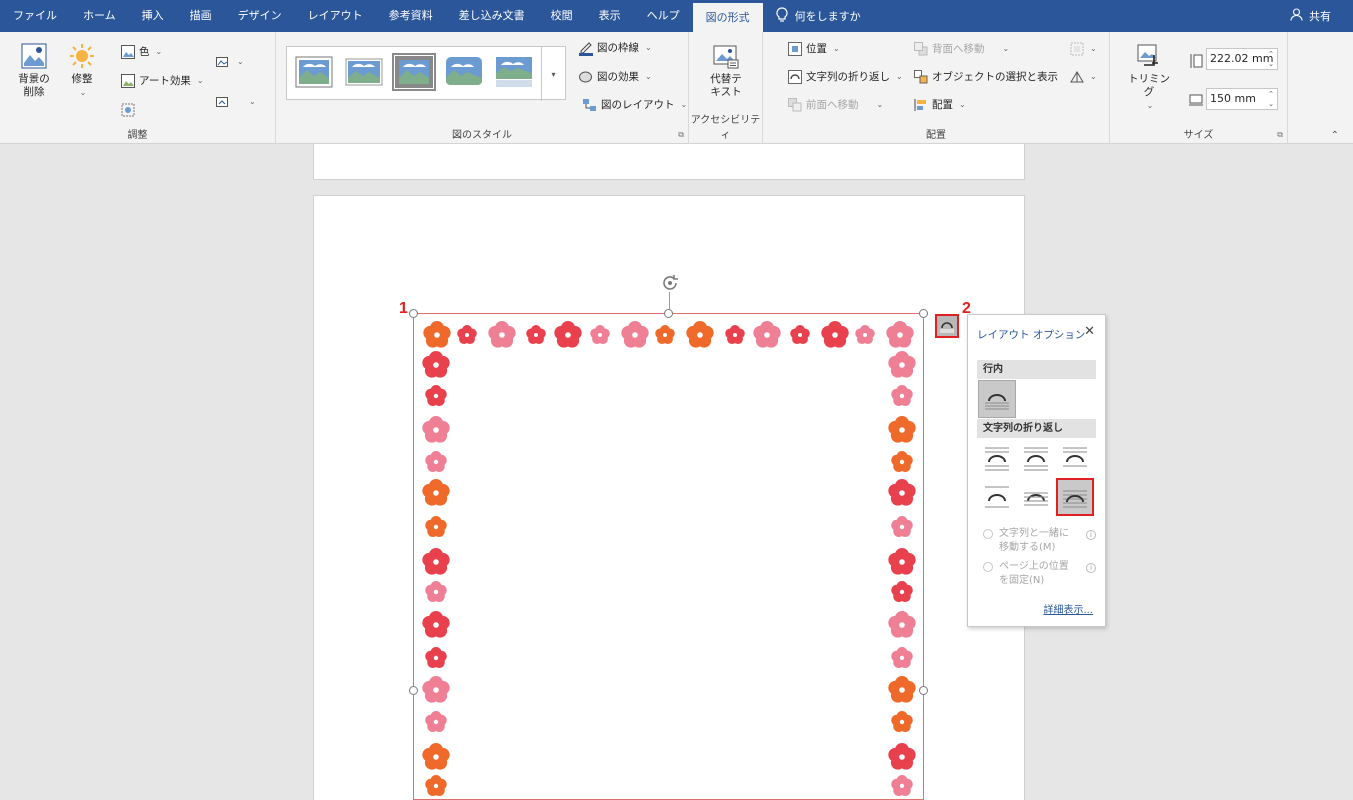 Image resolution: width=1353 pixels, height=800 pixels. Describe the element at coordinates (923, 690) in the screenshot. I see `resize-handle-right` at that location.